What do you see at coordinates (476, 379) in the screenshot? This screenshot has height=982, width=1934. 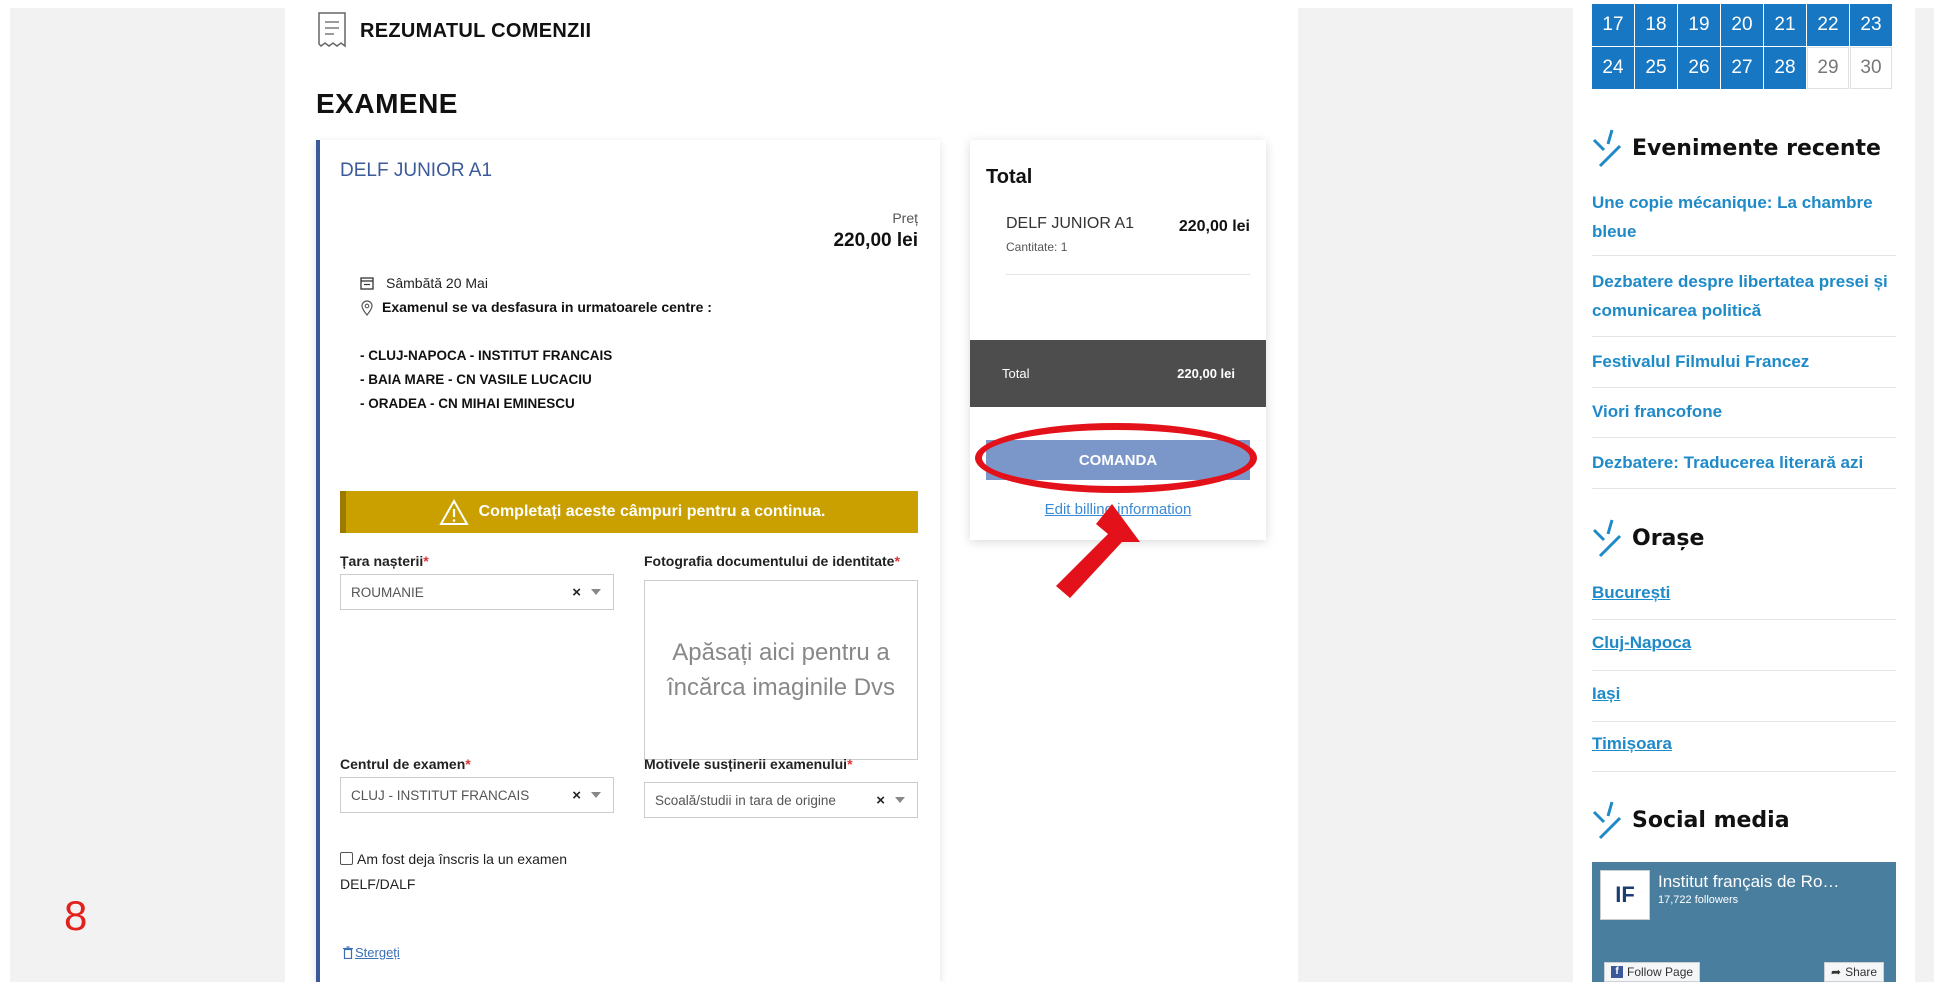 I see `exam-center-item: - BAIA MARE - CN VASILE LUCACIU` at bounding box center [476, 379].